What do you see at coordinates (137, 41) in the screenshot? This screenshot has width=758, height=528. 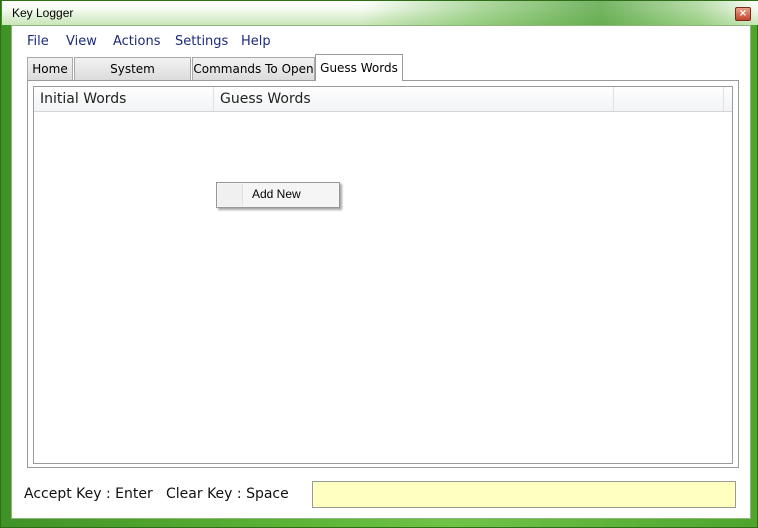 I see `menu-actions: Actions` at bounding box center [137, 41].